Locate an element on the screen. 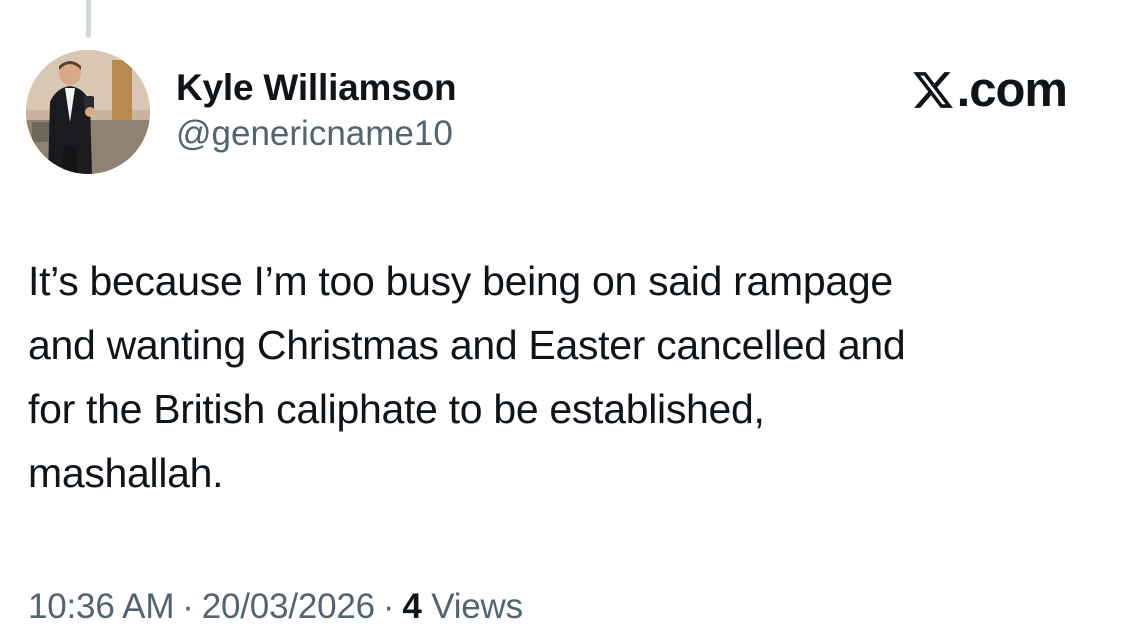 Image resolution: width=1125 pixels, height=637 pixels. views-label: Views is located at coordinates (477, 606).